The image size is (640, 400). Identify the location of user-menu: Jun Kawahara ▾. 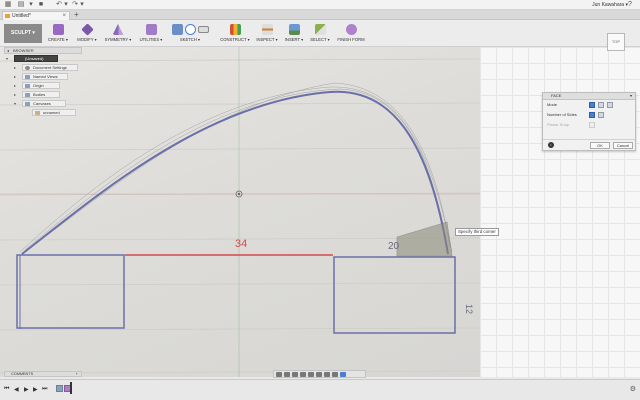
(610, 5).